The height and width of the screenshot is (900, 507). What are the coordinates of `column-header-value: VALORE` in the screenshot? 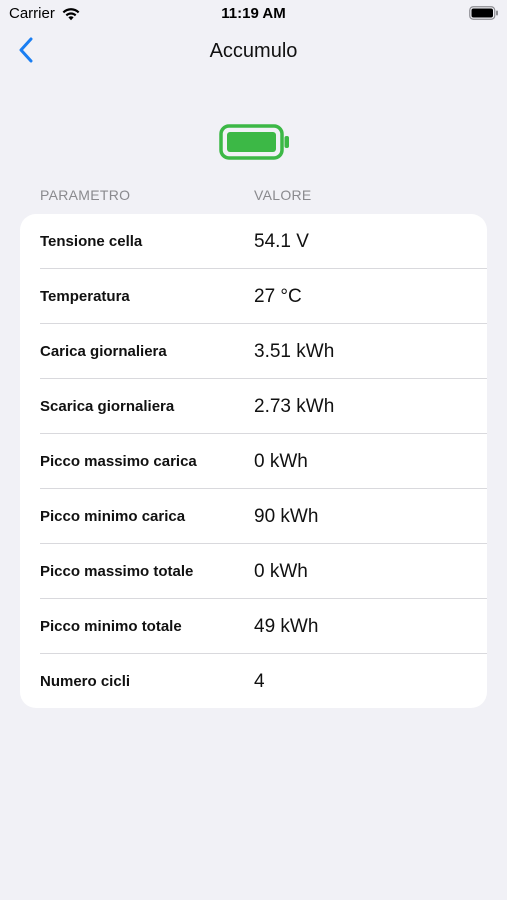 It's located at (283, 195).